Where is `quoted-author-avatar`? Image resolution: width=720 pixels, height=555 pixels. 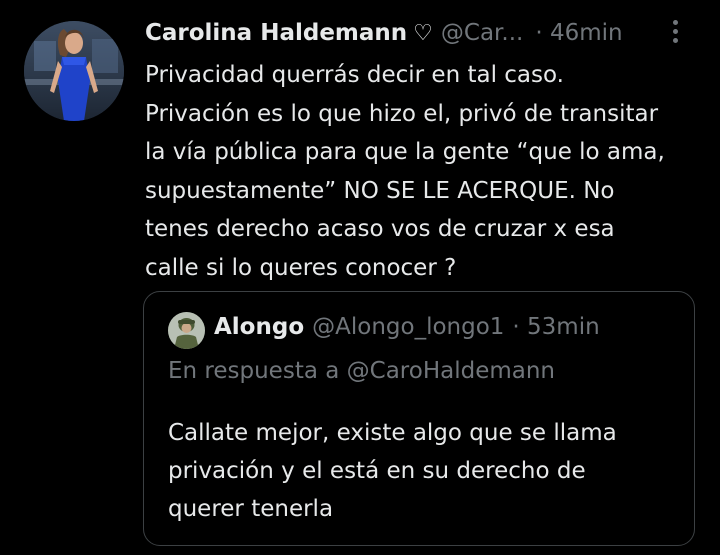
quoted-author-avatar is located at coordinates (186, 330).